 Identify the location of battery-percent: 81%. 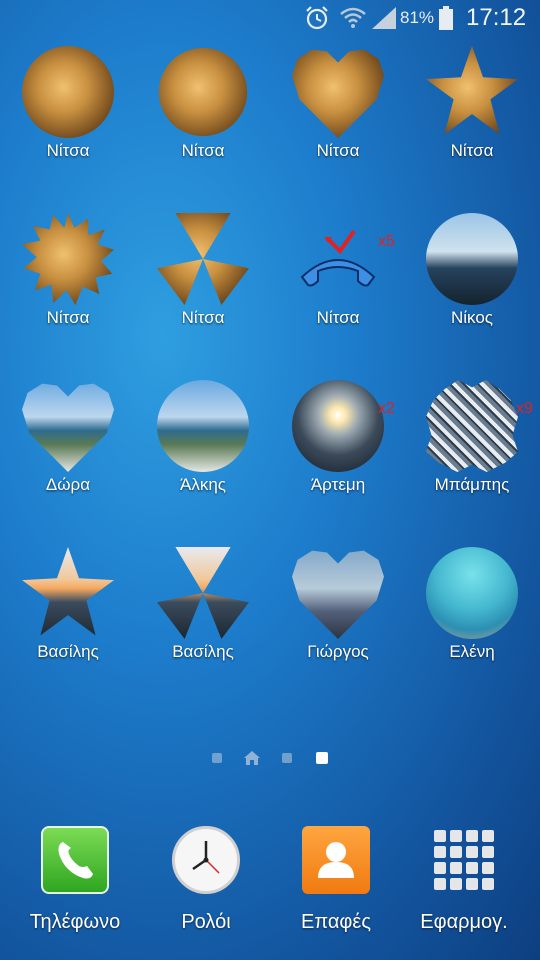
(417, 17).